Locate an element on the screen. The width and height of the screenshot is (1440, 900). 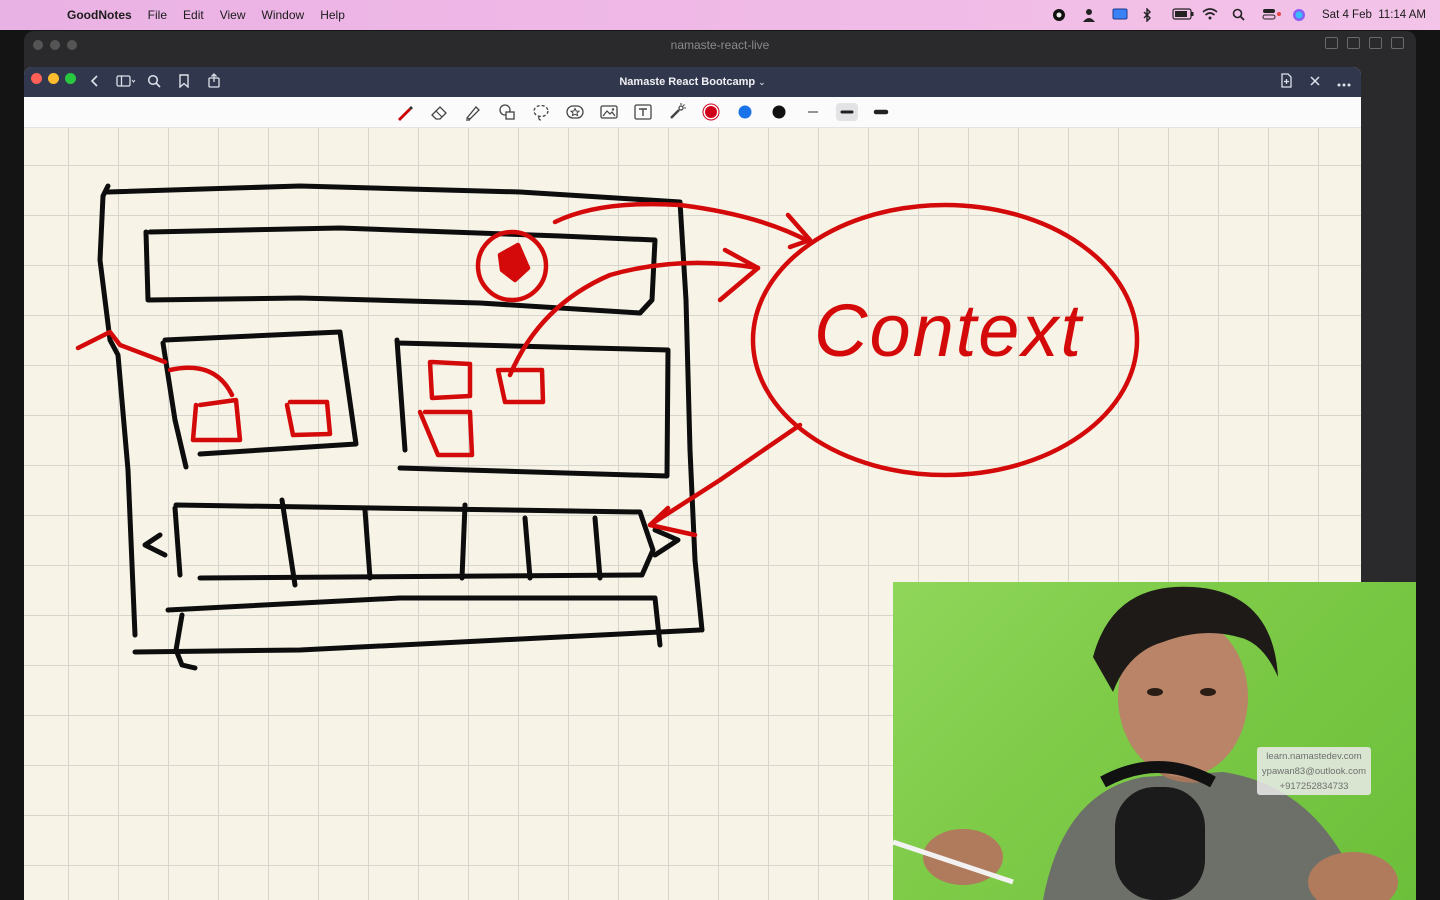
image-icon is located at coordinates (609, 112).